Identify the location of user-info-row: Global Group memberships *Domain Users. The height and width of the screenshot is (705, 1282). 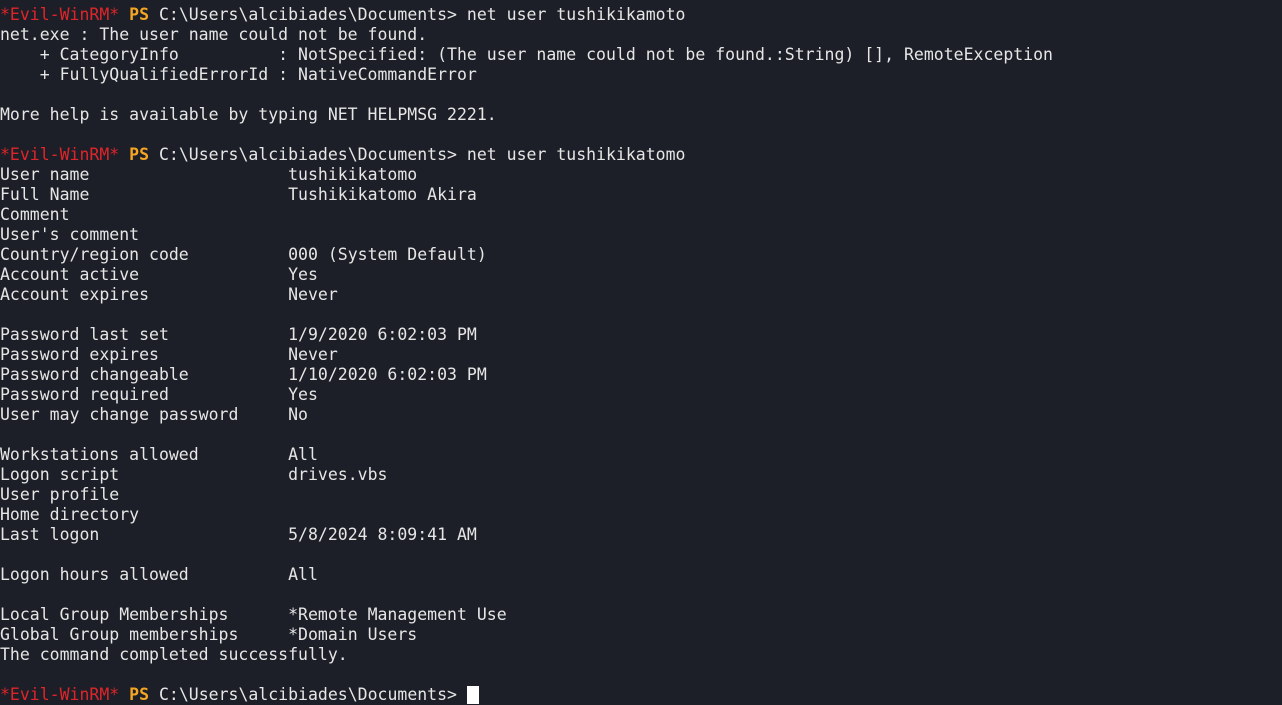
(641, 635).